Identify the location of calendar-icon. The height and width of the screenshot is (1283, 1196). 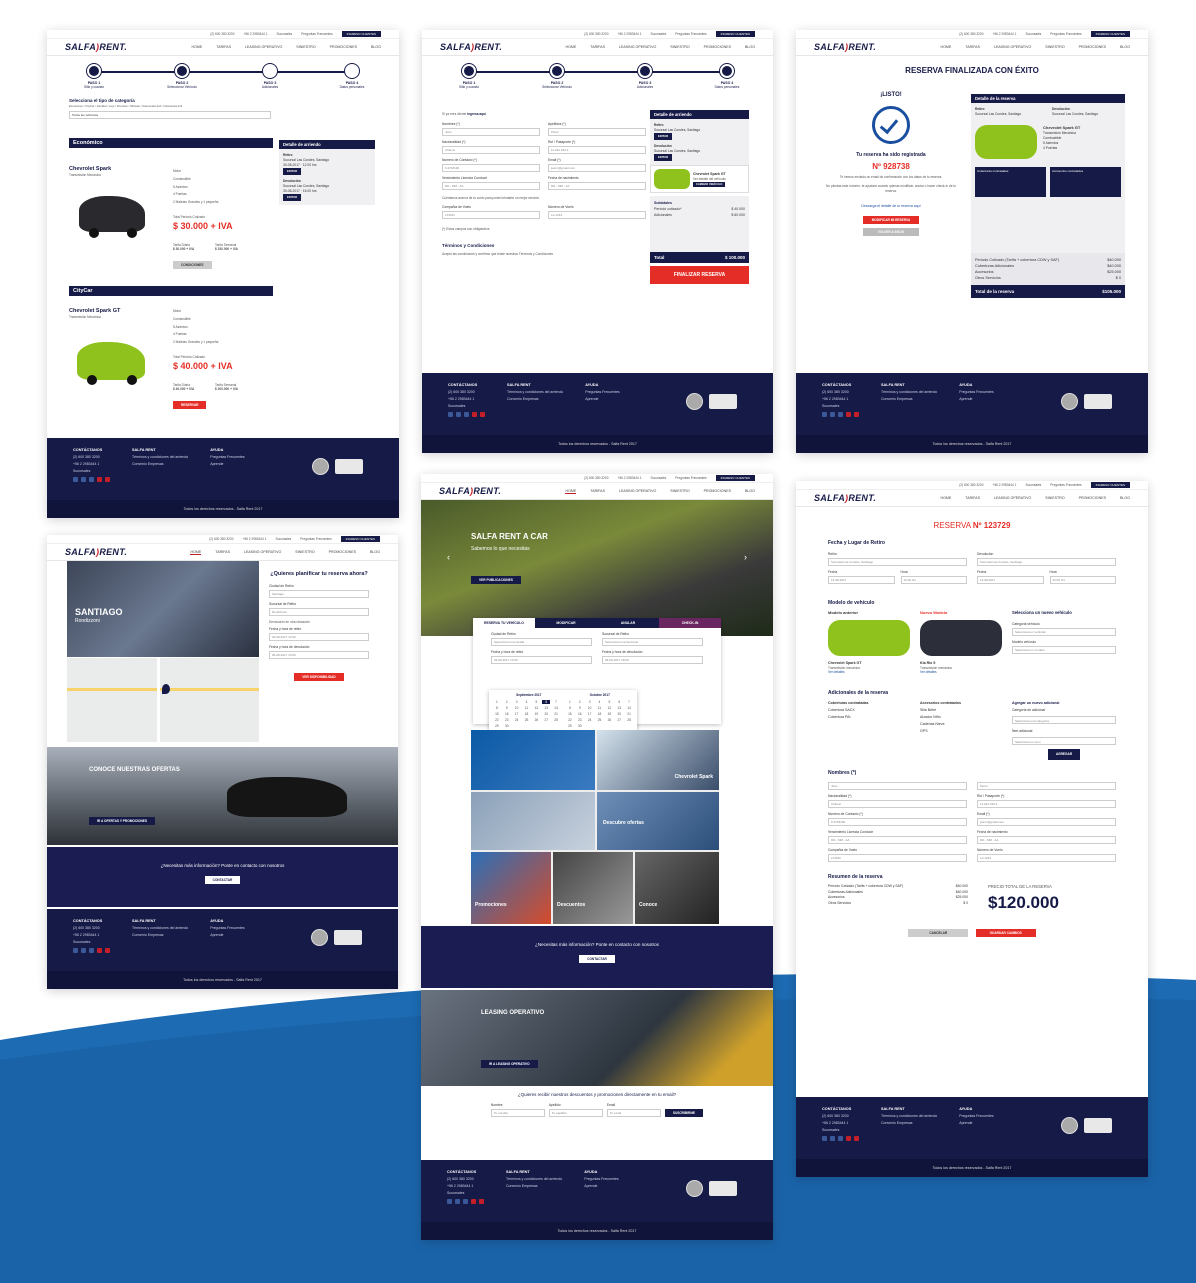
(94, 71).